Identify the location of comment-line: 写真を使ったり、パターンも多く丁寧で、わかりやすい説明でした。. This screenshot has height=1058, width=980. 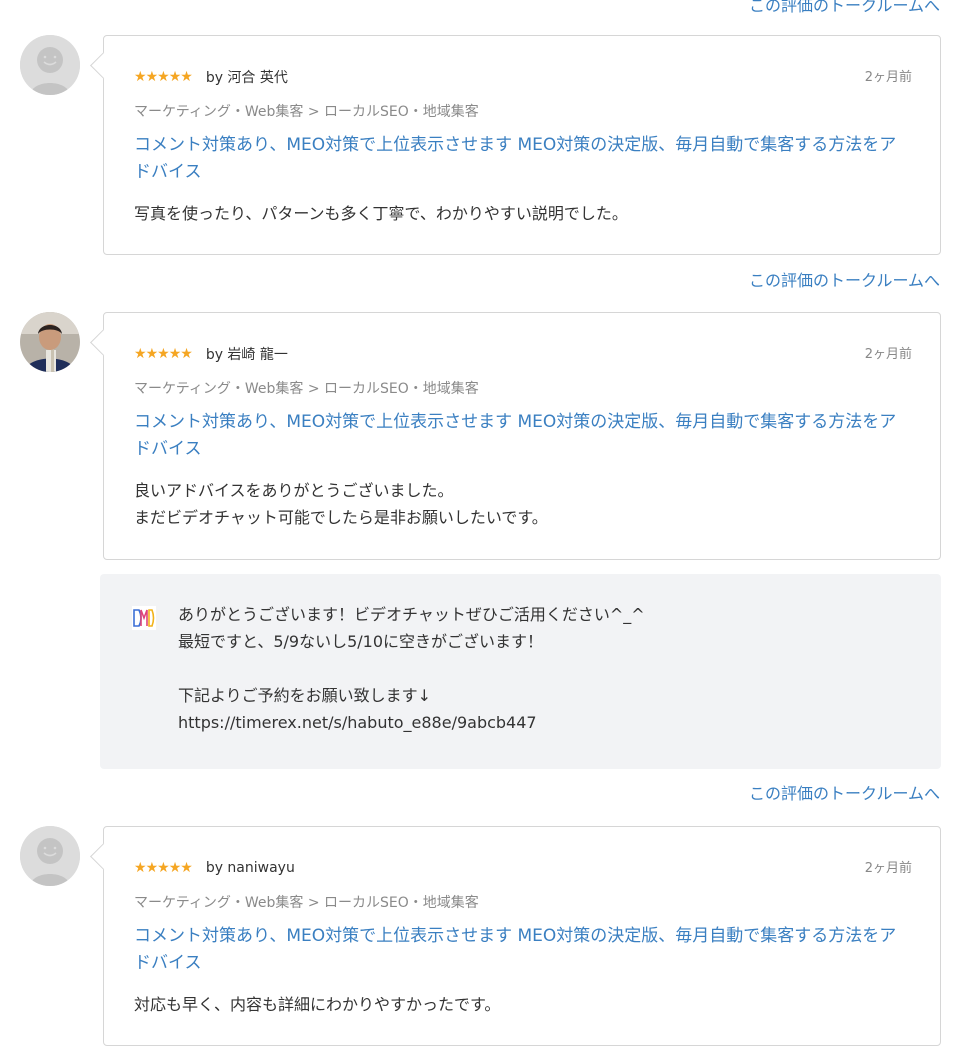
(381, 213).